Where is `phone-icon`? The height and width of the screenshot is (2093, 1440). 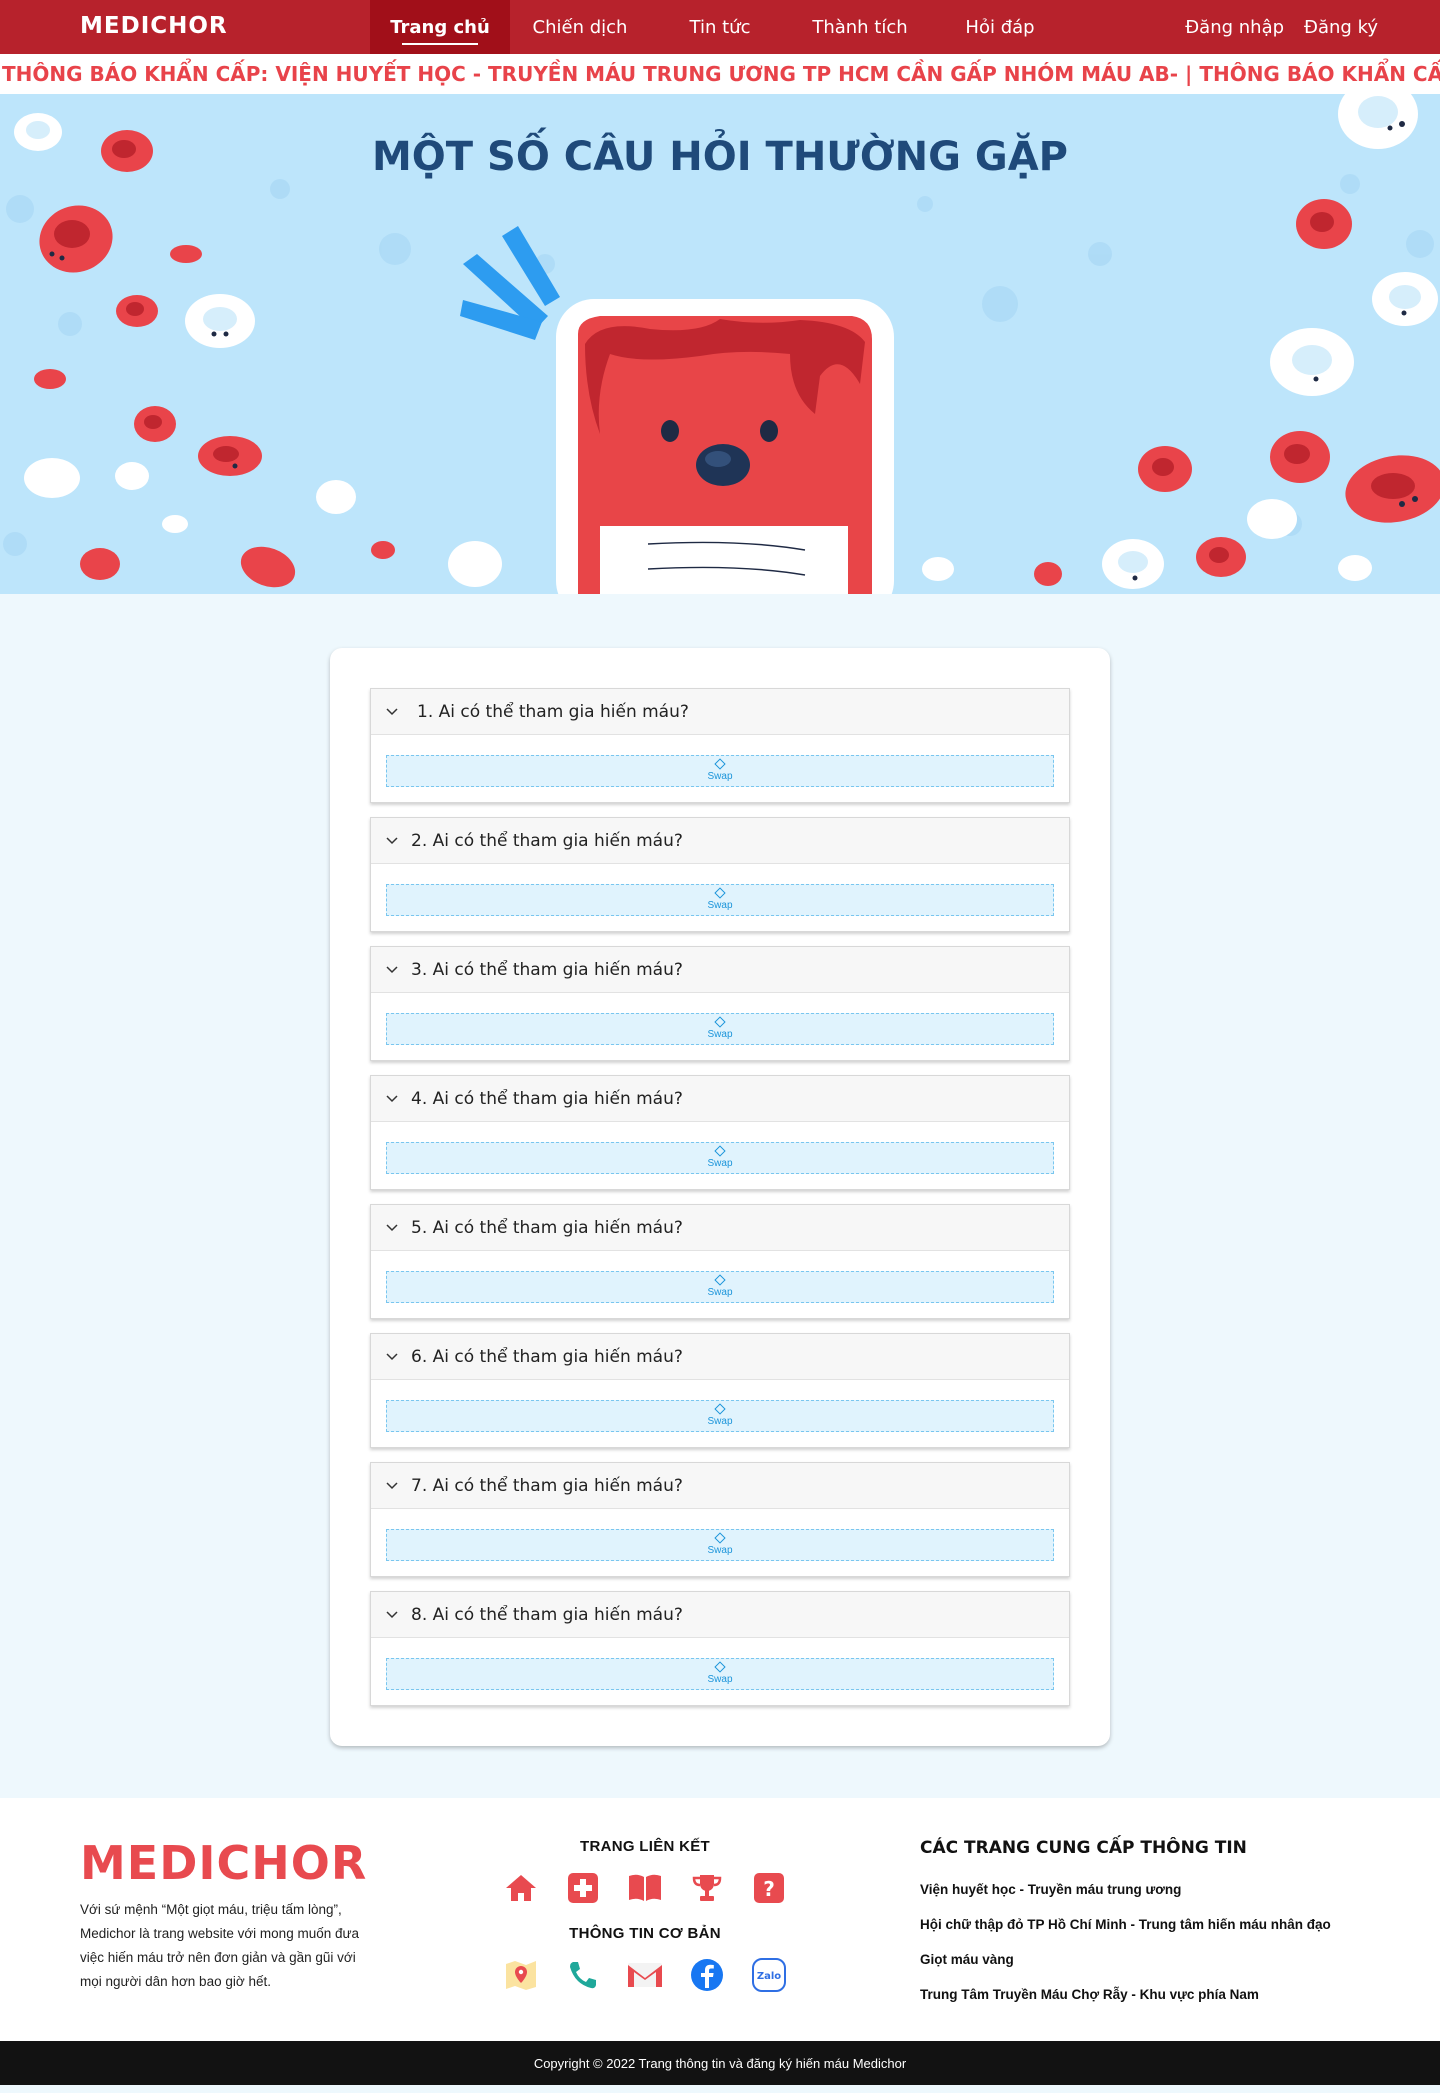
phone-icon is located at coordinates (583, 1975).